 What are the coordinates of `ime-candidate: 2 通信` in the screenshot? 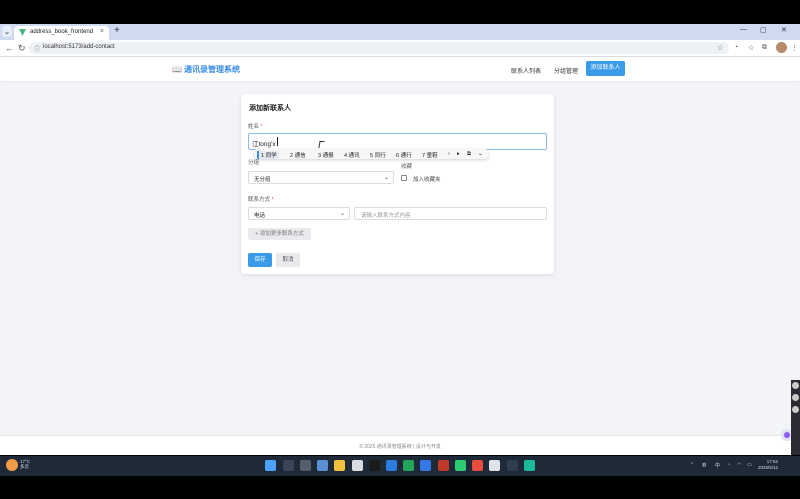 It's located at (298, 155).